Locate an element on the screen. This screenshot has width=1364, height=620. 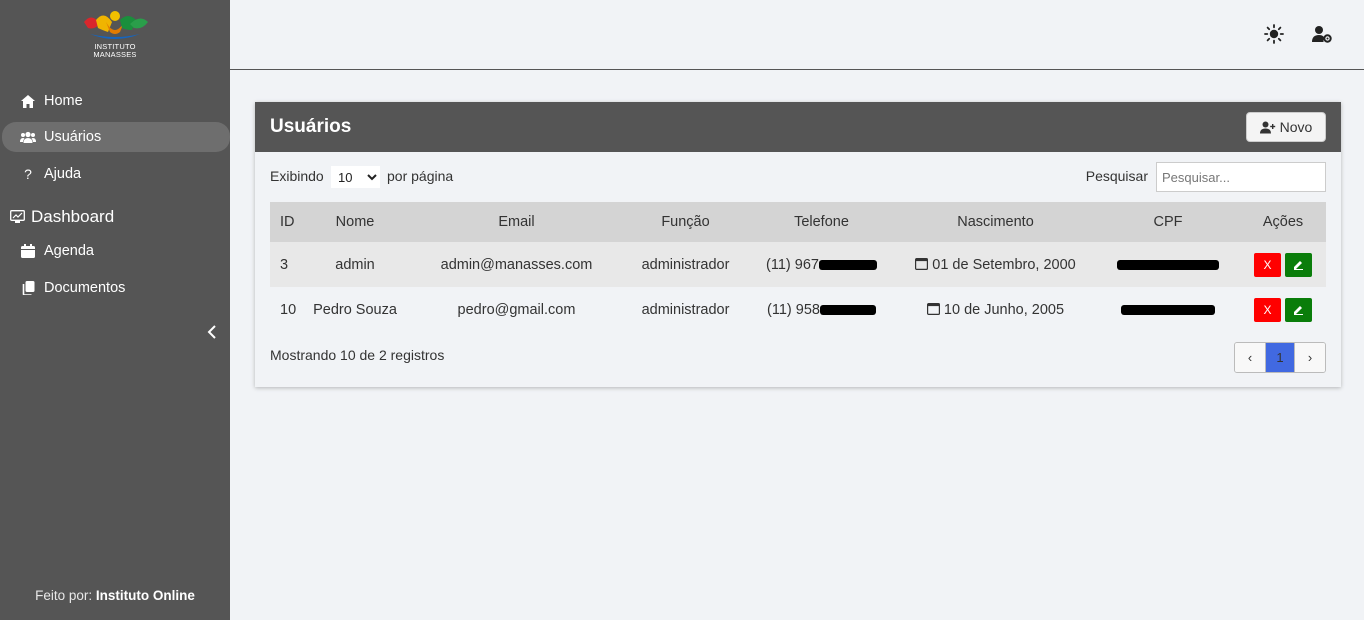
card-header: Usuários Novo is located at coordinates (798, 127).